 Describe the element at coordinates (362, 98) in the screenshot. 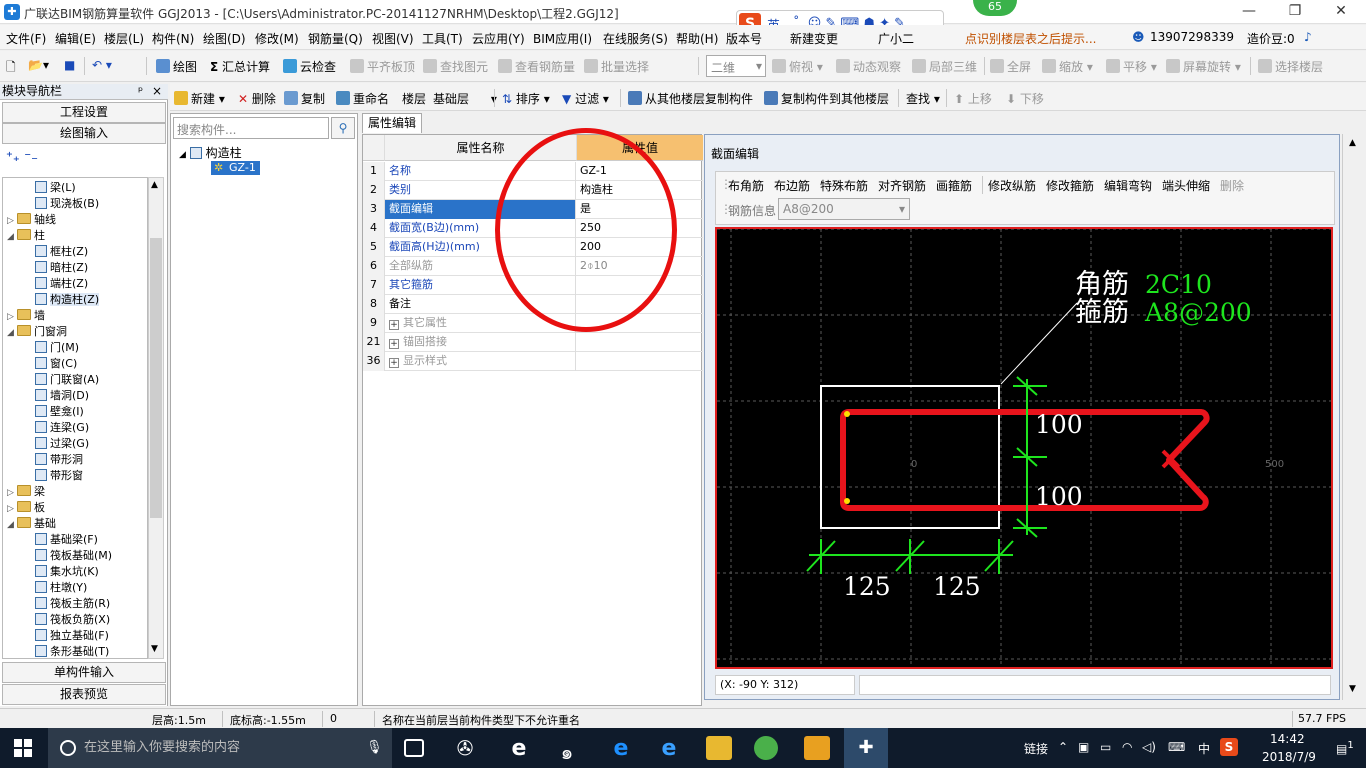

I see `rename-button: 重命名` at that location.